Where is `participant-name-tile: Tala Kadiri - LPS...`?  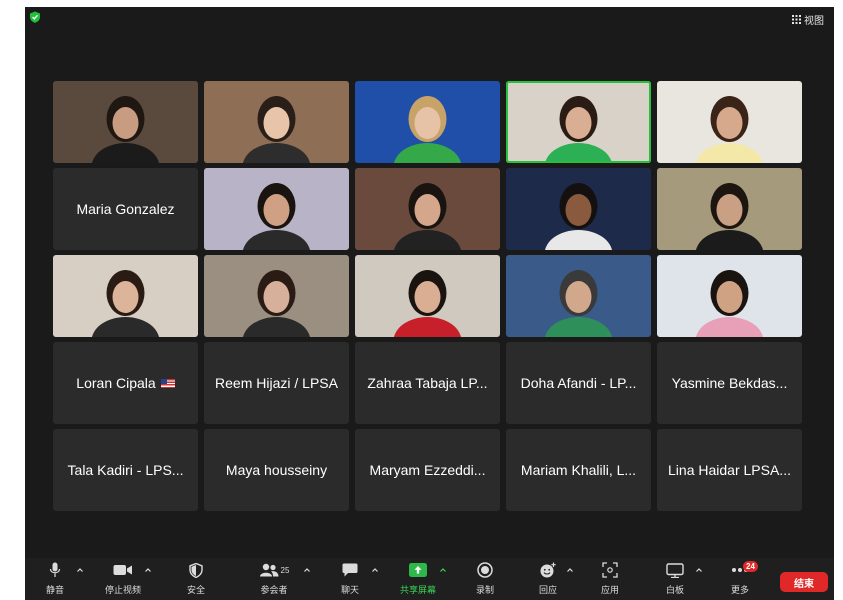
participant-name-tile: Tala Kadiri - LPS... is located at coordinates (125, 470).